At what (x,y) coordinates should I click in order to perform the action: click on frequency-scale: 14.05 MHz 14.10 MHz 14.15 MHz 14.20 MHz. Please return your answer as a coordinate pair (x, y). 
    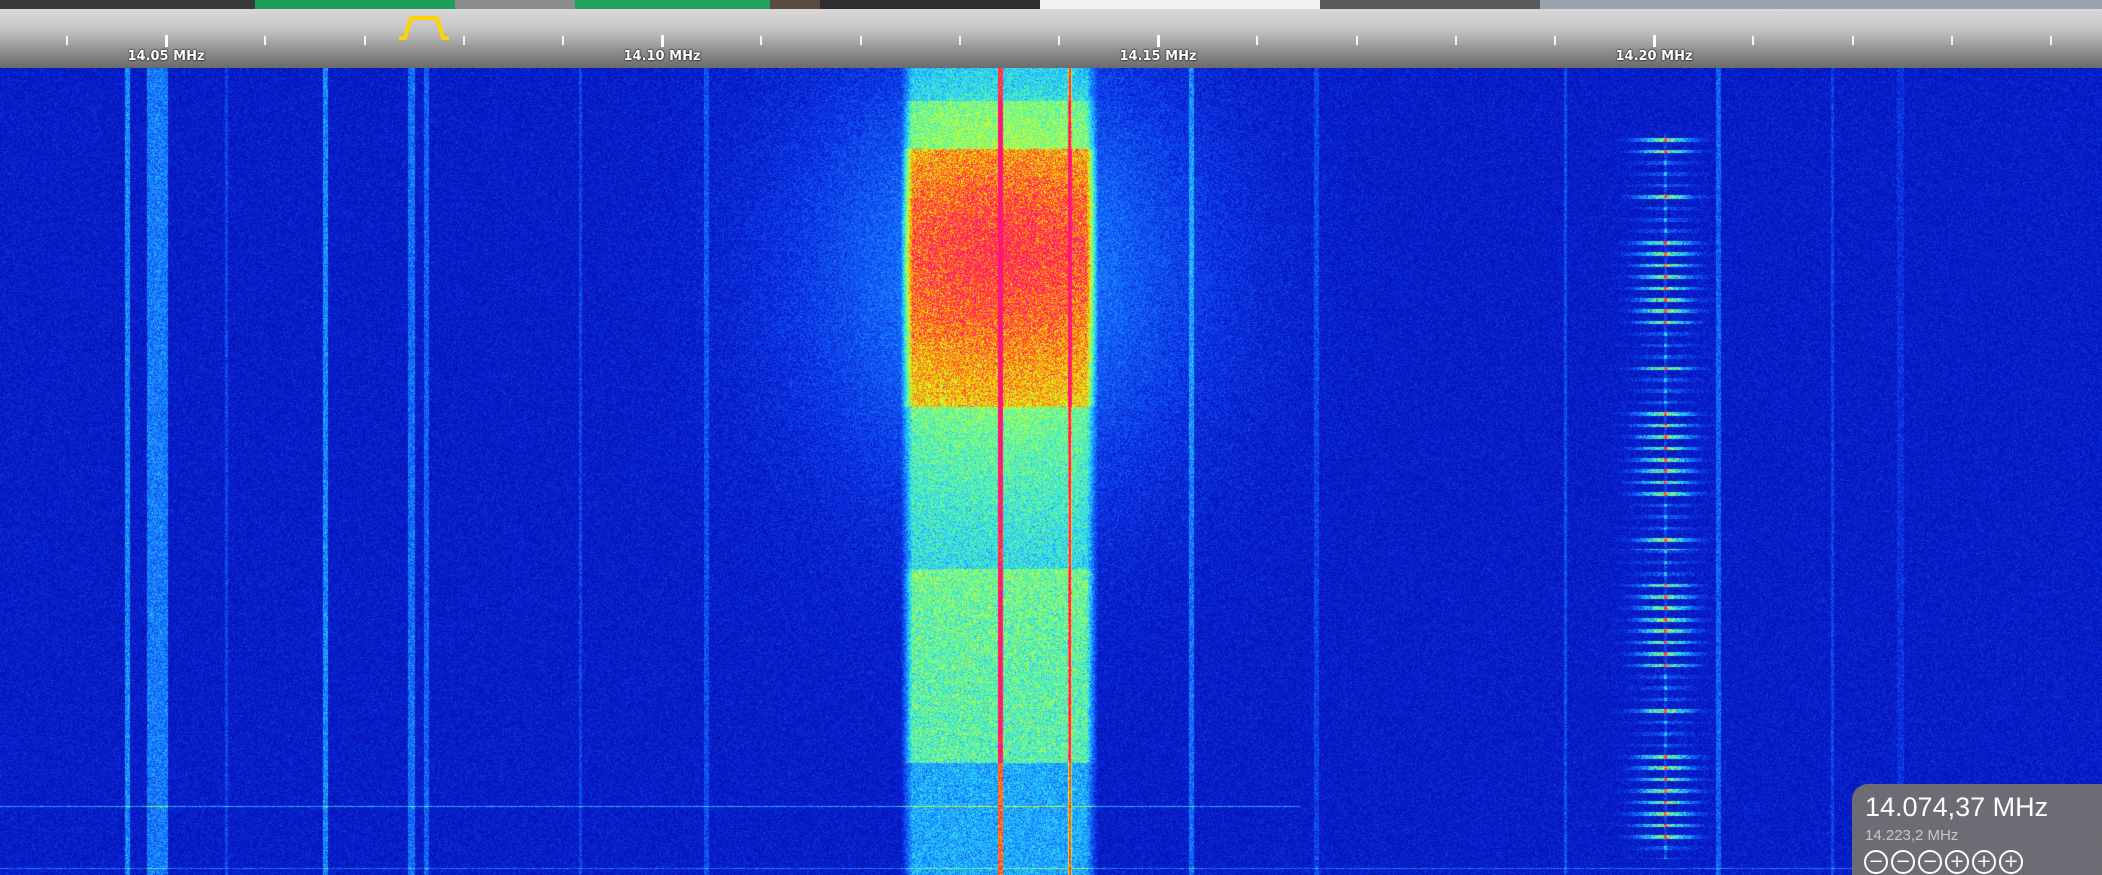
    Looking at the image, I should click on (1051, 38).